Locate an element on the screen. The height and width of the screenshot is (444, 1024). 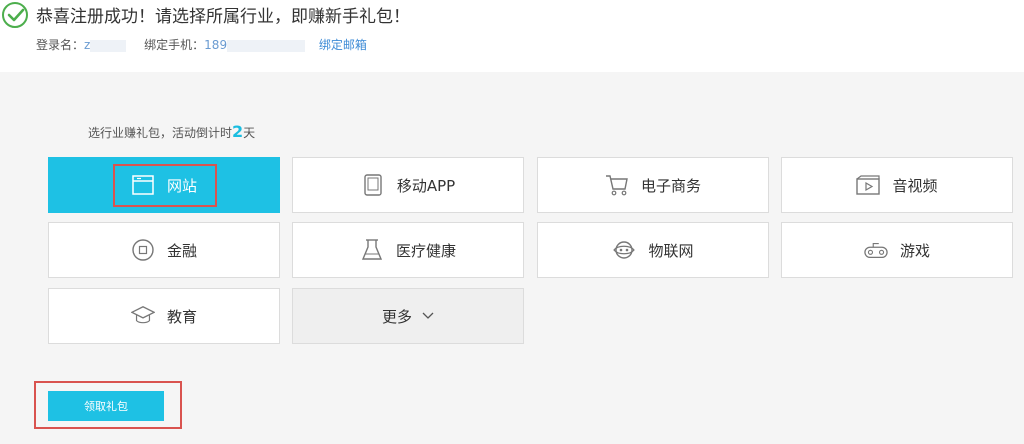
video-player-icon is located at coordinates (868, 185).